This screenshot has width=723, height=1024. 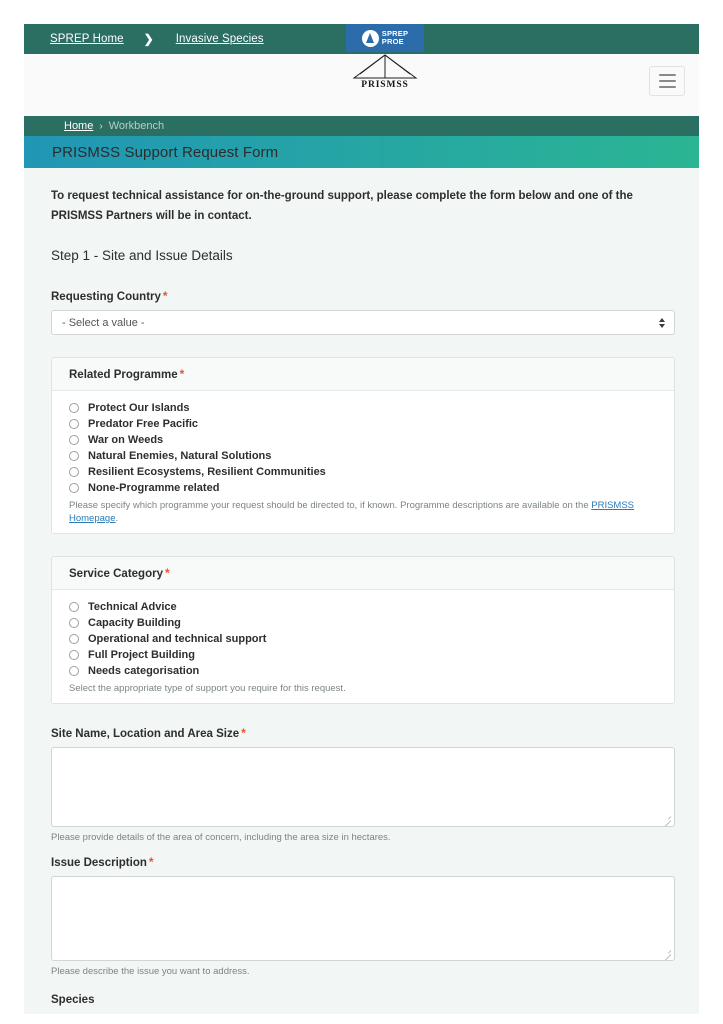 I want to click on page-title: PRISMSS Support Request Form, so click(x=361, y=152).